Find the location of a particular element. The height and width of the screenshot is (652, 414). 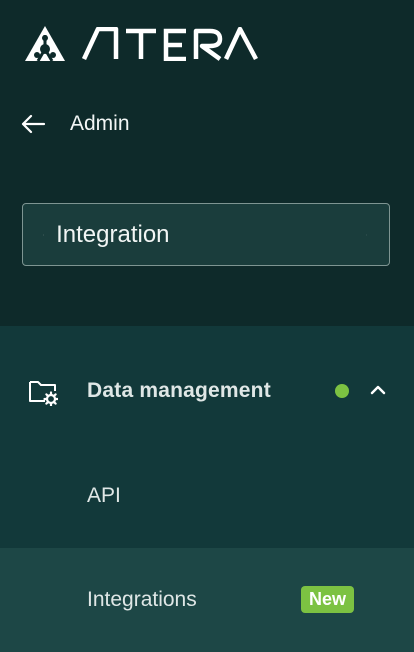

data-management-group-toggle: Data management is located at coordinates (207, 391).